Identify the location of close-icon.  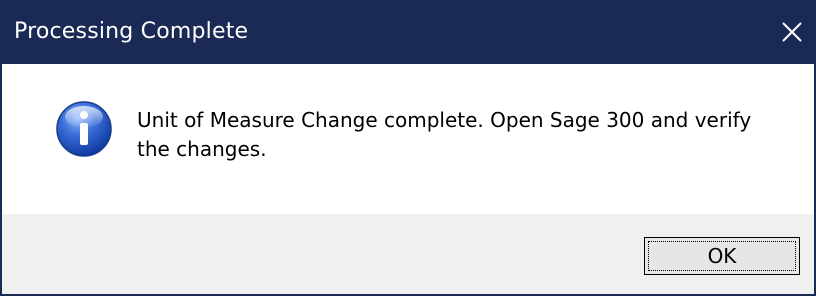
(792, 32).